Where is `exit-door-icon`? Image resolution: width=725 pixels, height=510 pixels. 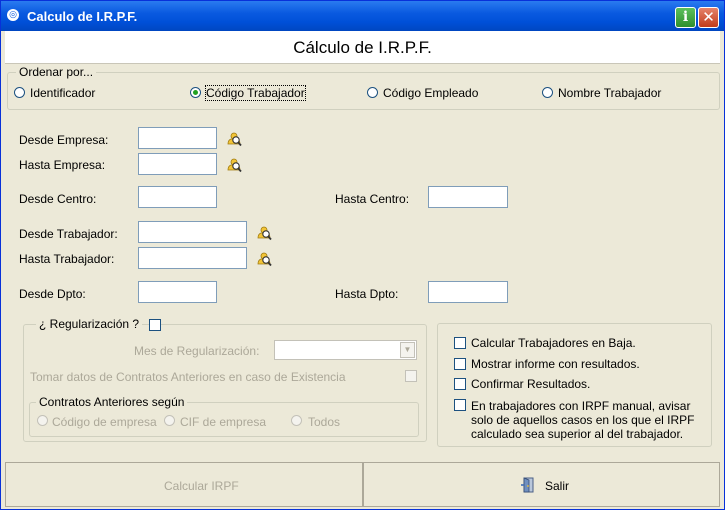
exit-door-icon is located at coordinates (527, 485).